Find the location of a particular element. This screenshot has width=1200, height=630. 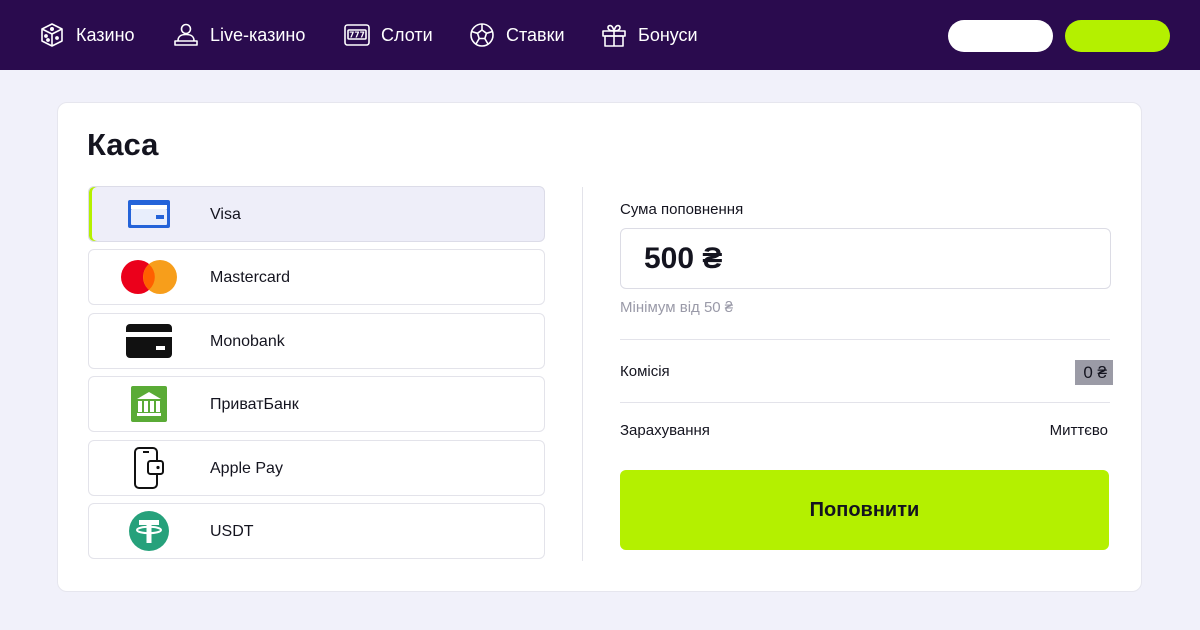

nav-label: Live-казино is located at coordinates (258, 34).